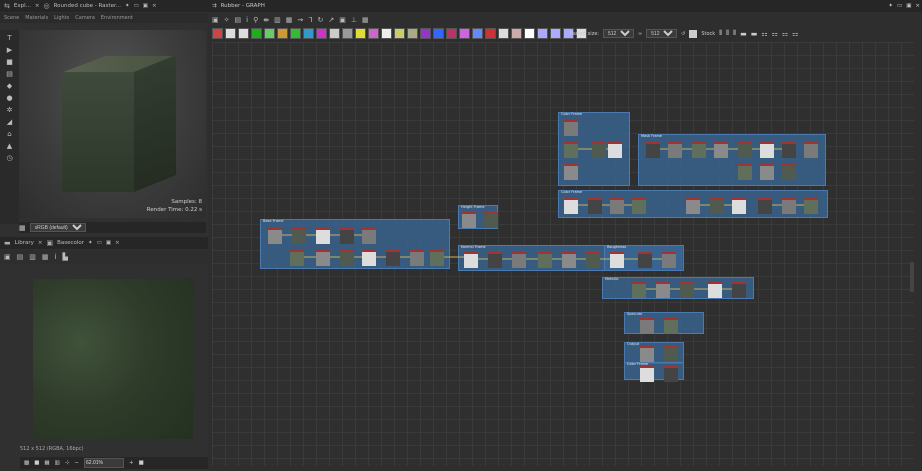 This screenshot has height=471, width=922. What do you see at coordinates (662, 33) in the screenshot?
I see `parent-size-height-select: 512` at bounding box center [662, 33].